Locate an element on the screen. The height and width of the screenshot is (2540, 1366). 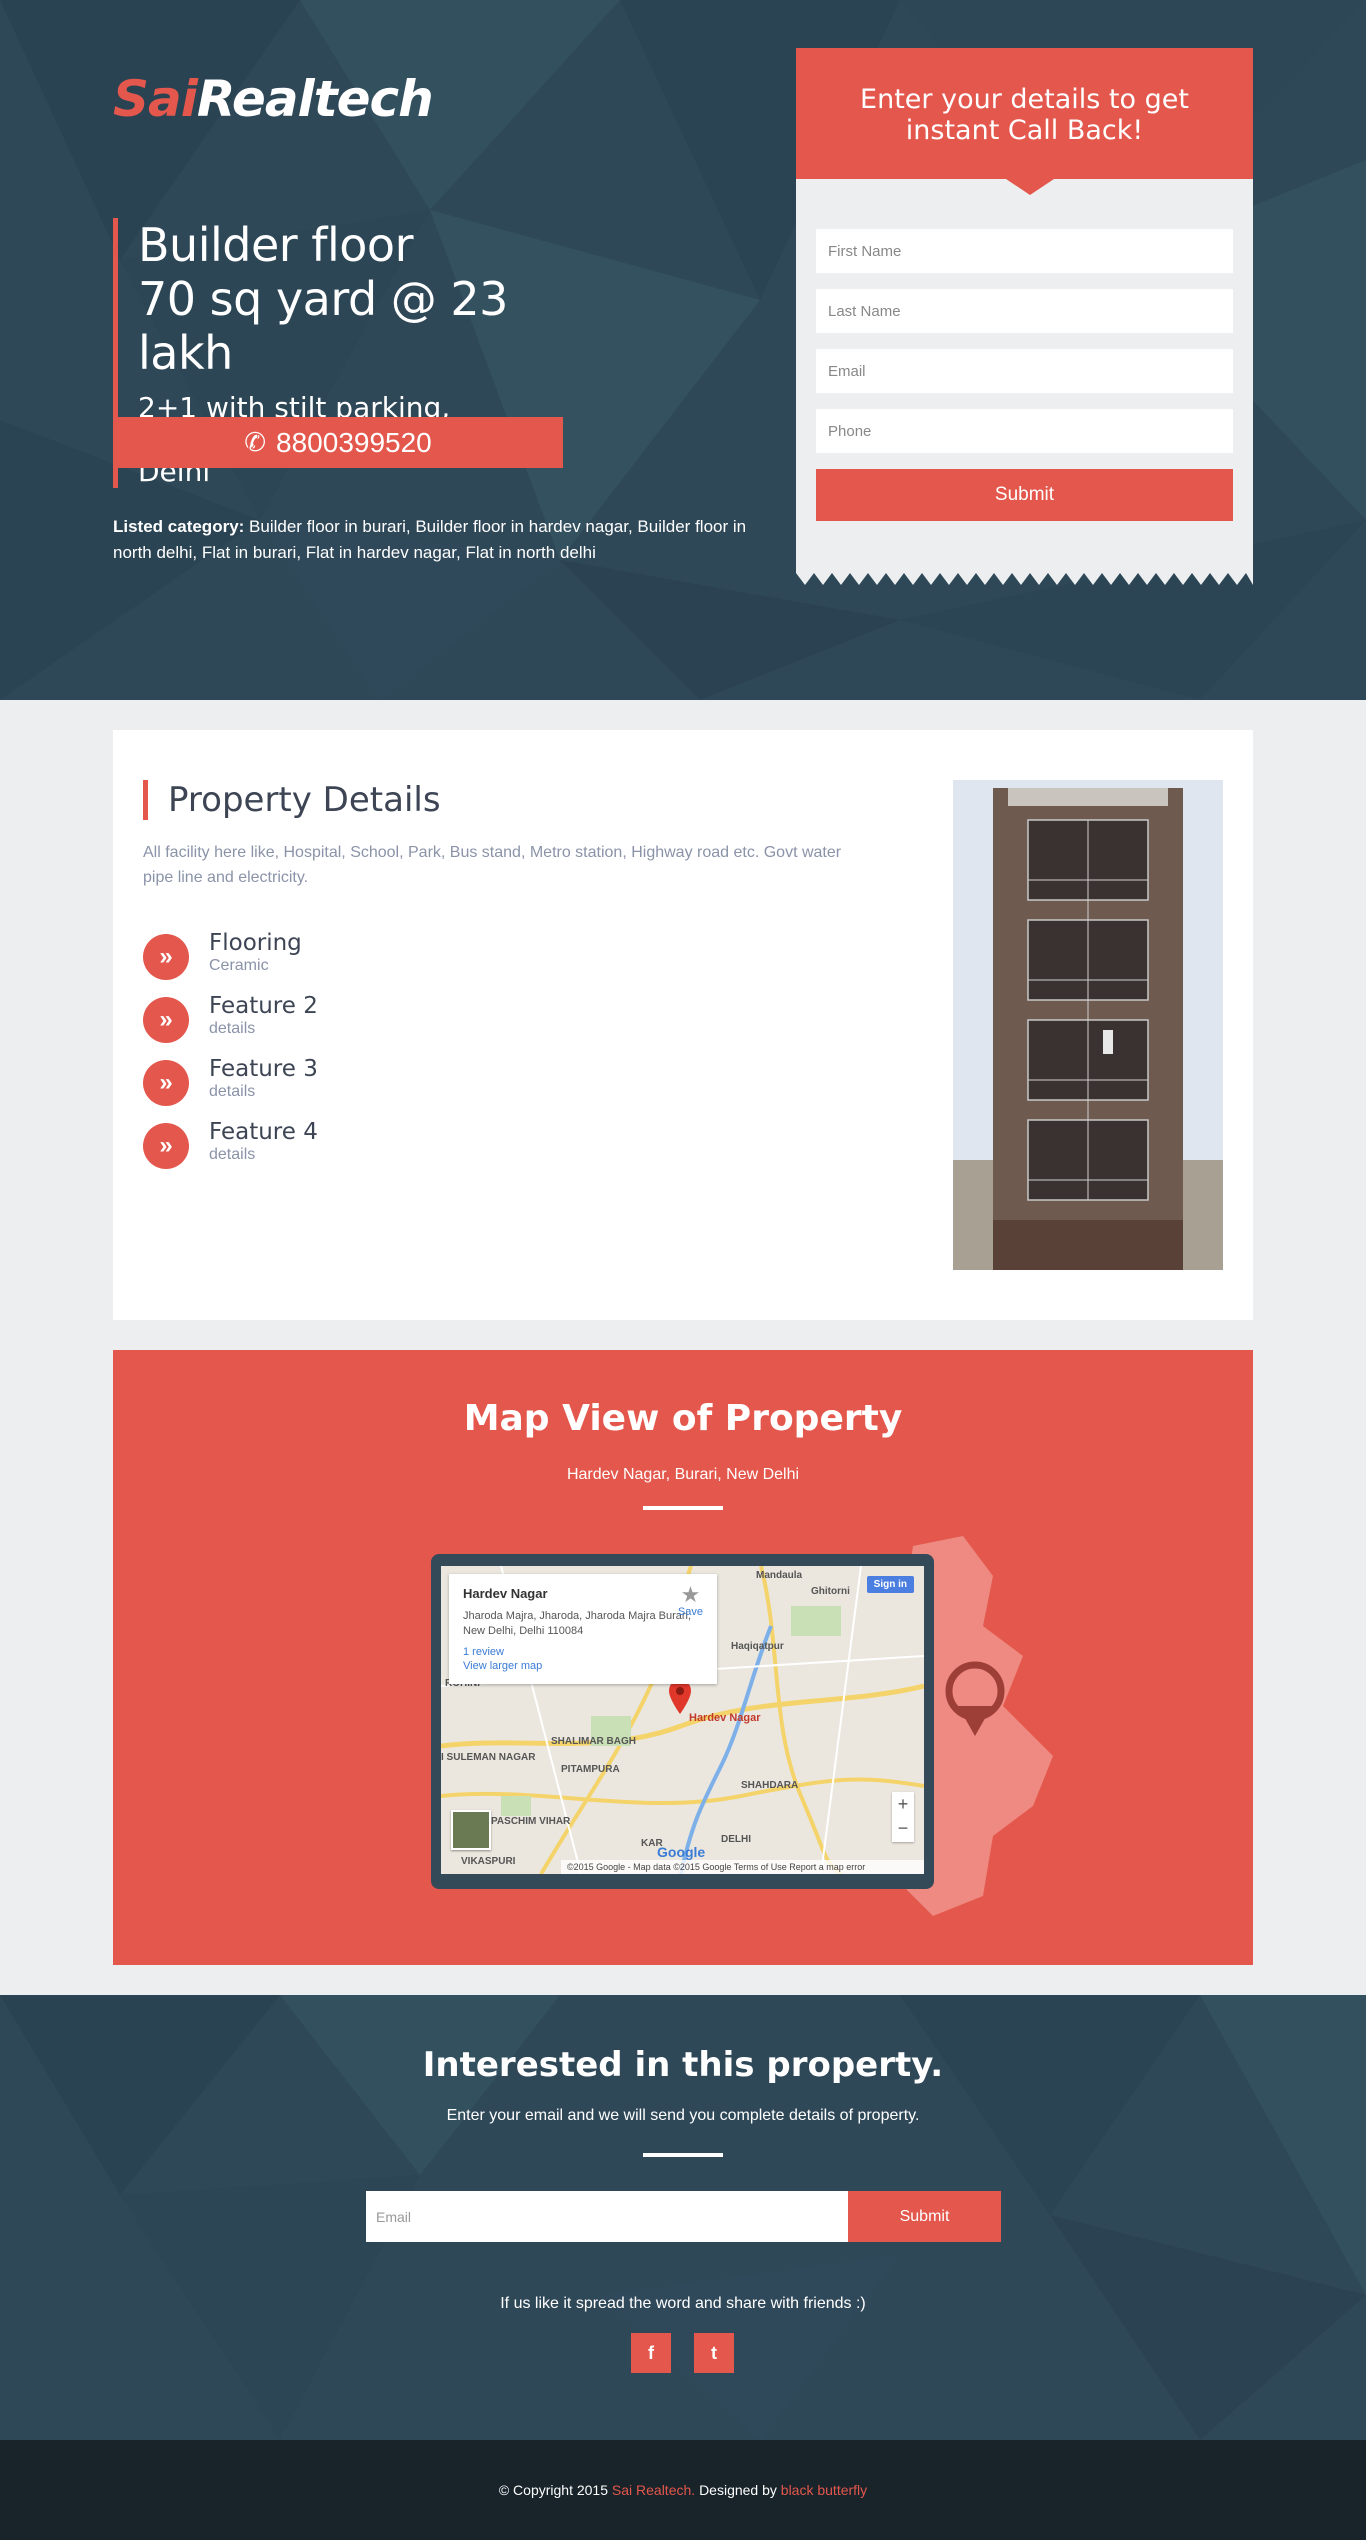
newsletter-form: Submit is located at coordinates (683, 2216).